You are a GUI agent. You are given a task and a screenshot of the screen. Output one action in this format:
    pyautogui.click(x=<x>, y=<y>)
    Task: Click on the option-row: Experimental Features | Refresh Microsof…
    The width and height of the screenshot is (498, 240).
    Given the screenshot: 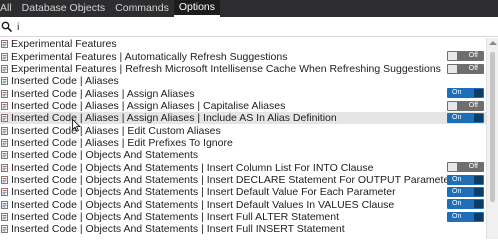 What is the action you would take?
    pyautogui.click(x=243, y=69)
    